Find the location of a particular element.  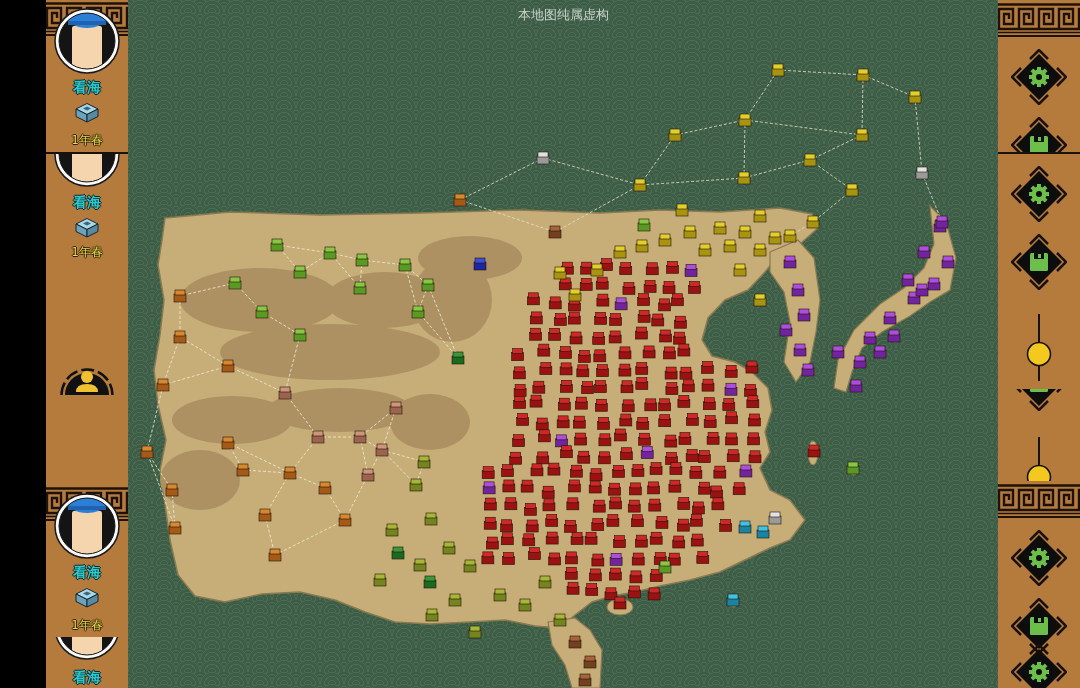

map-notice: 本地图纯属虚构 is located at coordinates (563, 15).